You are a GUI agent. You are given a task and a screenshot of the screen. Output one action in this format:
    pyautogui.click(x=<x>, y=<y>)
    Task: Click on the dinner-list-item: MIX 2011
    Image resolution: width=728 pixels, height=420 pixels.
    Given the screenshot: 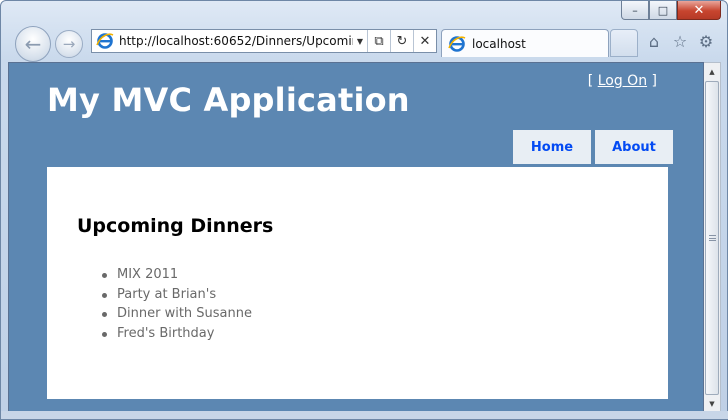 What is the action you would take?
    pyautogui.click(x=176, y=275)
    